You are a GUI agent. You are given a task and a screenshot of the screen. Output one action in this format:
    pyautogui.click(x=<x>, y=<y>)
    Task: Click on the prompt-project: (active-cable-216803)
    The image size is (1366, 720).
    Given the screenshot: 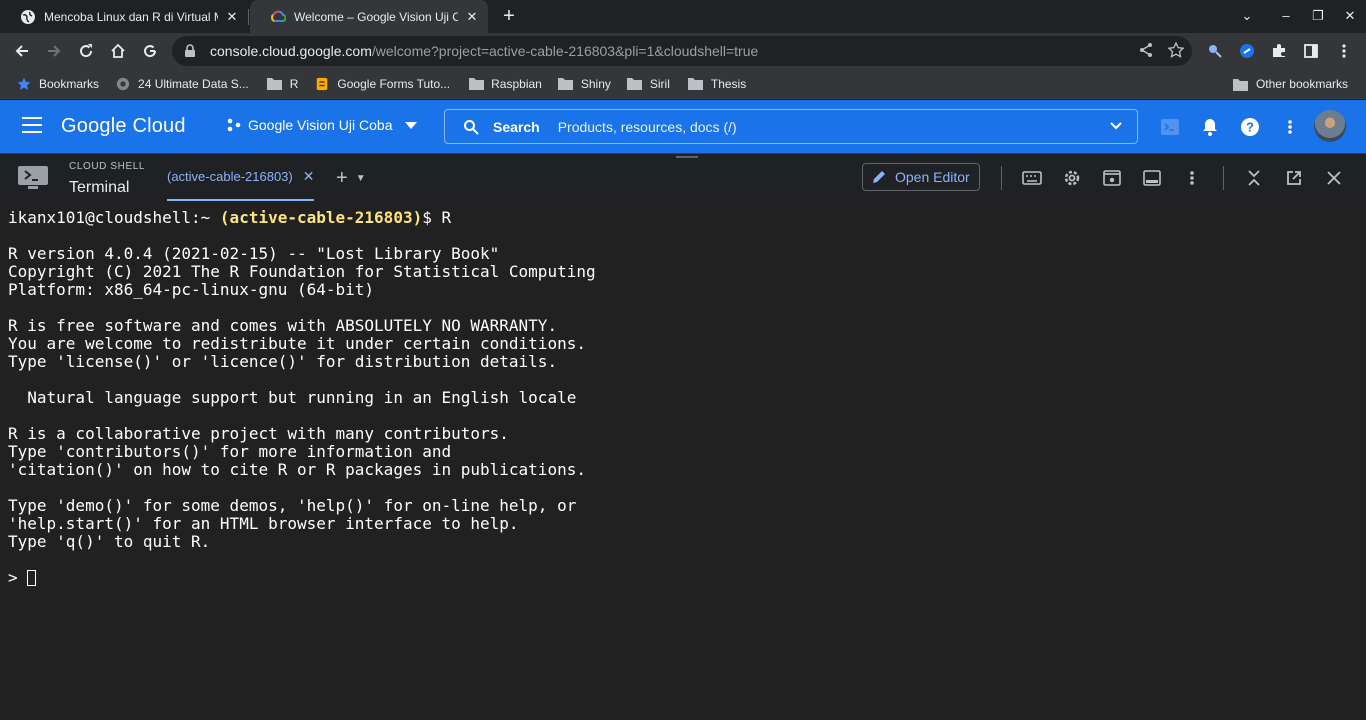 What is the action you would take?
    pyautogui.click(x=321, y=217)
    